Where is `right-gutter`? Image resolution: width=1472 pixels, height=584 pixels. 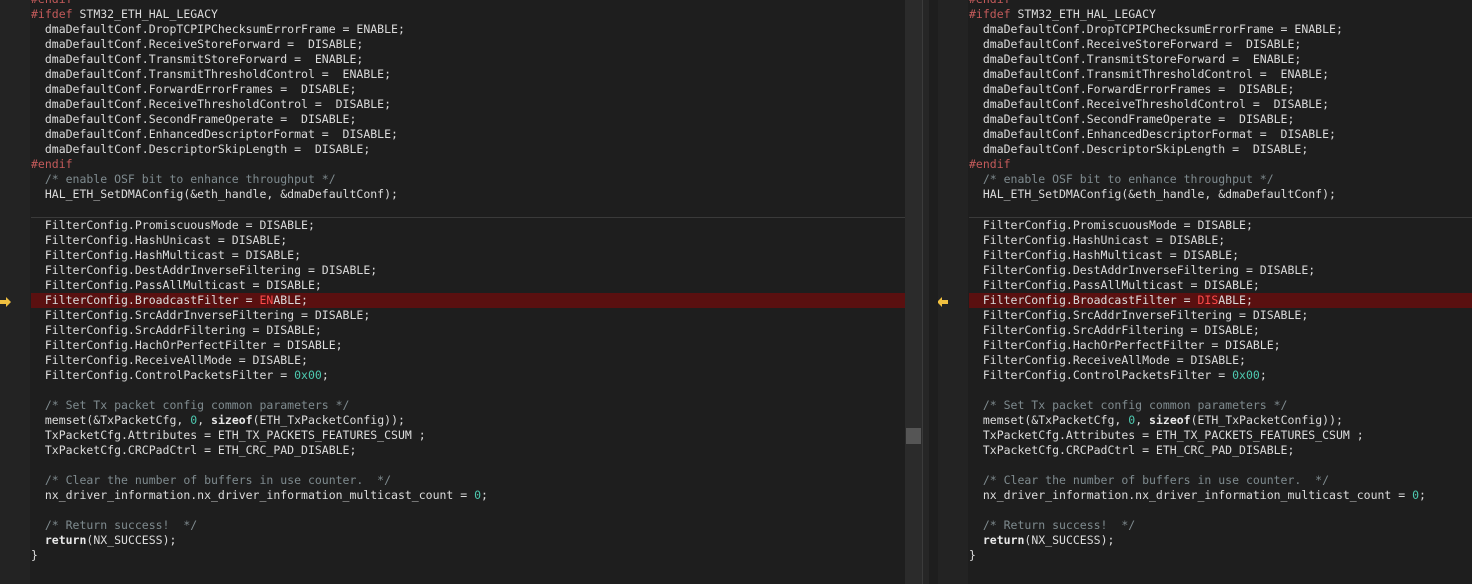
right-gutter is located at coordinates (953, 292).